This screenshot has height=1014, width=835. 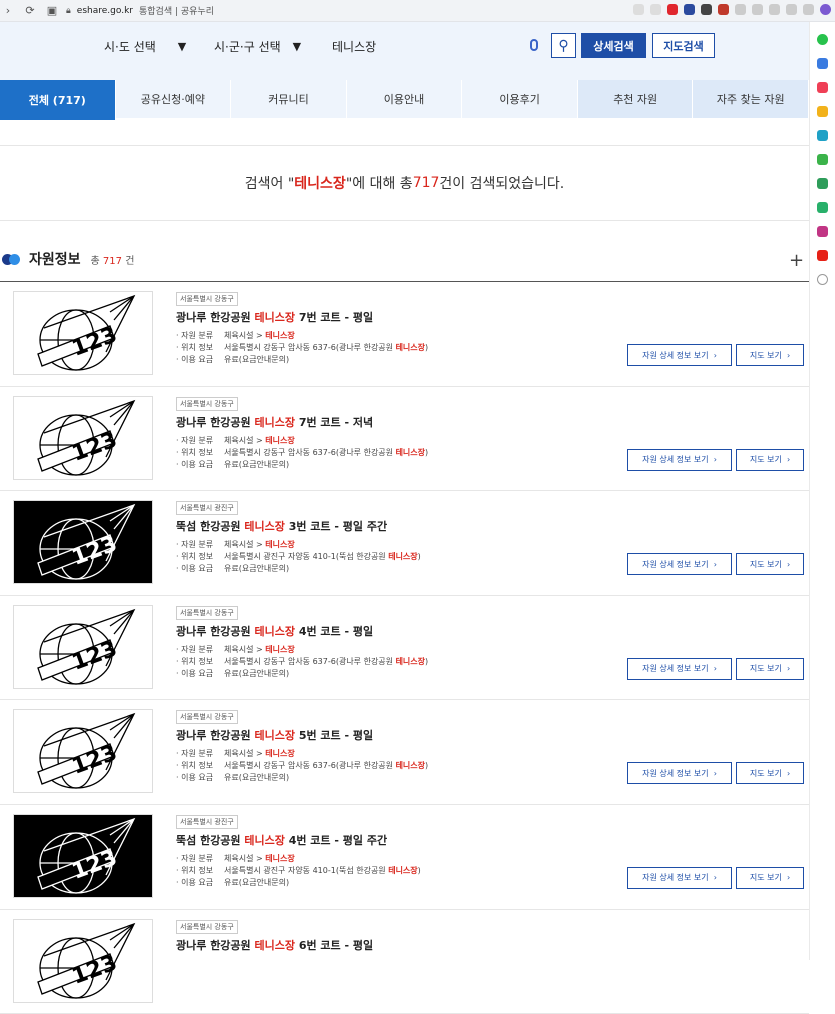 What do you see at coordinates (257, 46) in the screenshot?
I see `sigungu-select: 시·군·구 선택 ▼` at bounding box center [257, 46].